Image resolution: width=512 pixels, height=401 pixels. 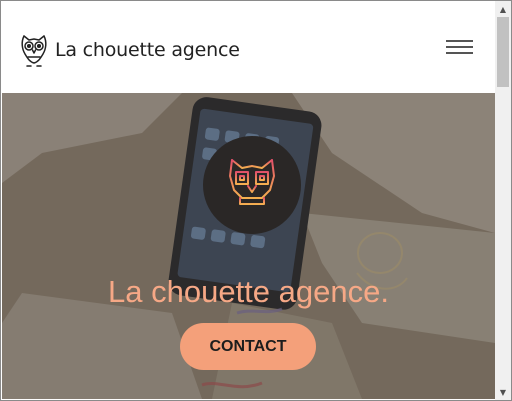 What do you see at coordinates (147, 50) in the screenshot?
I see `brand-name: La chouette agence` at bounding box center [147, 50].